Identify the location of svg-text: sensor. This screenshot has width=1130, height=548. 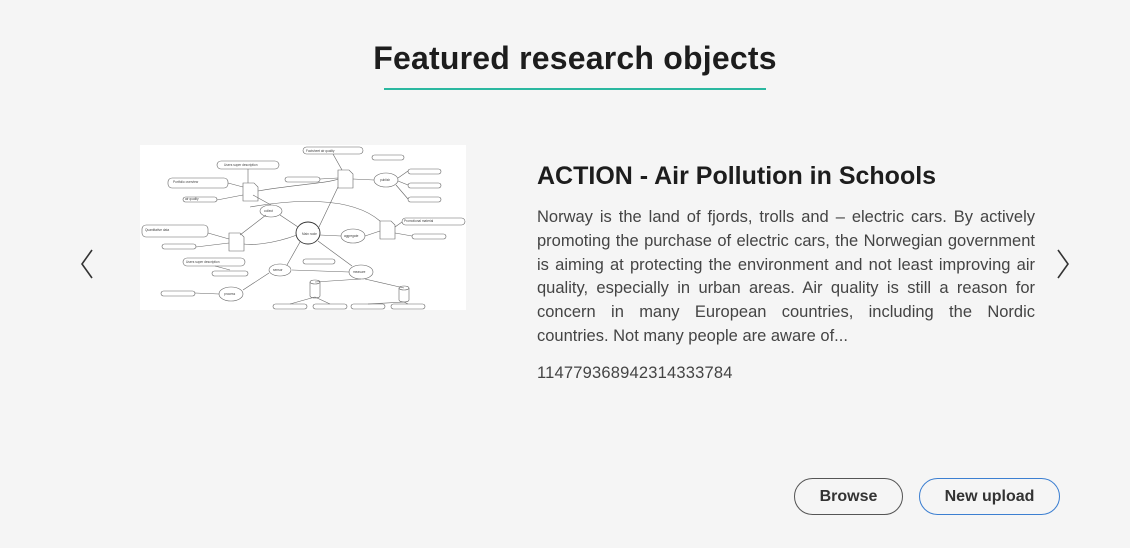
(278, 270).